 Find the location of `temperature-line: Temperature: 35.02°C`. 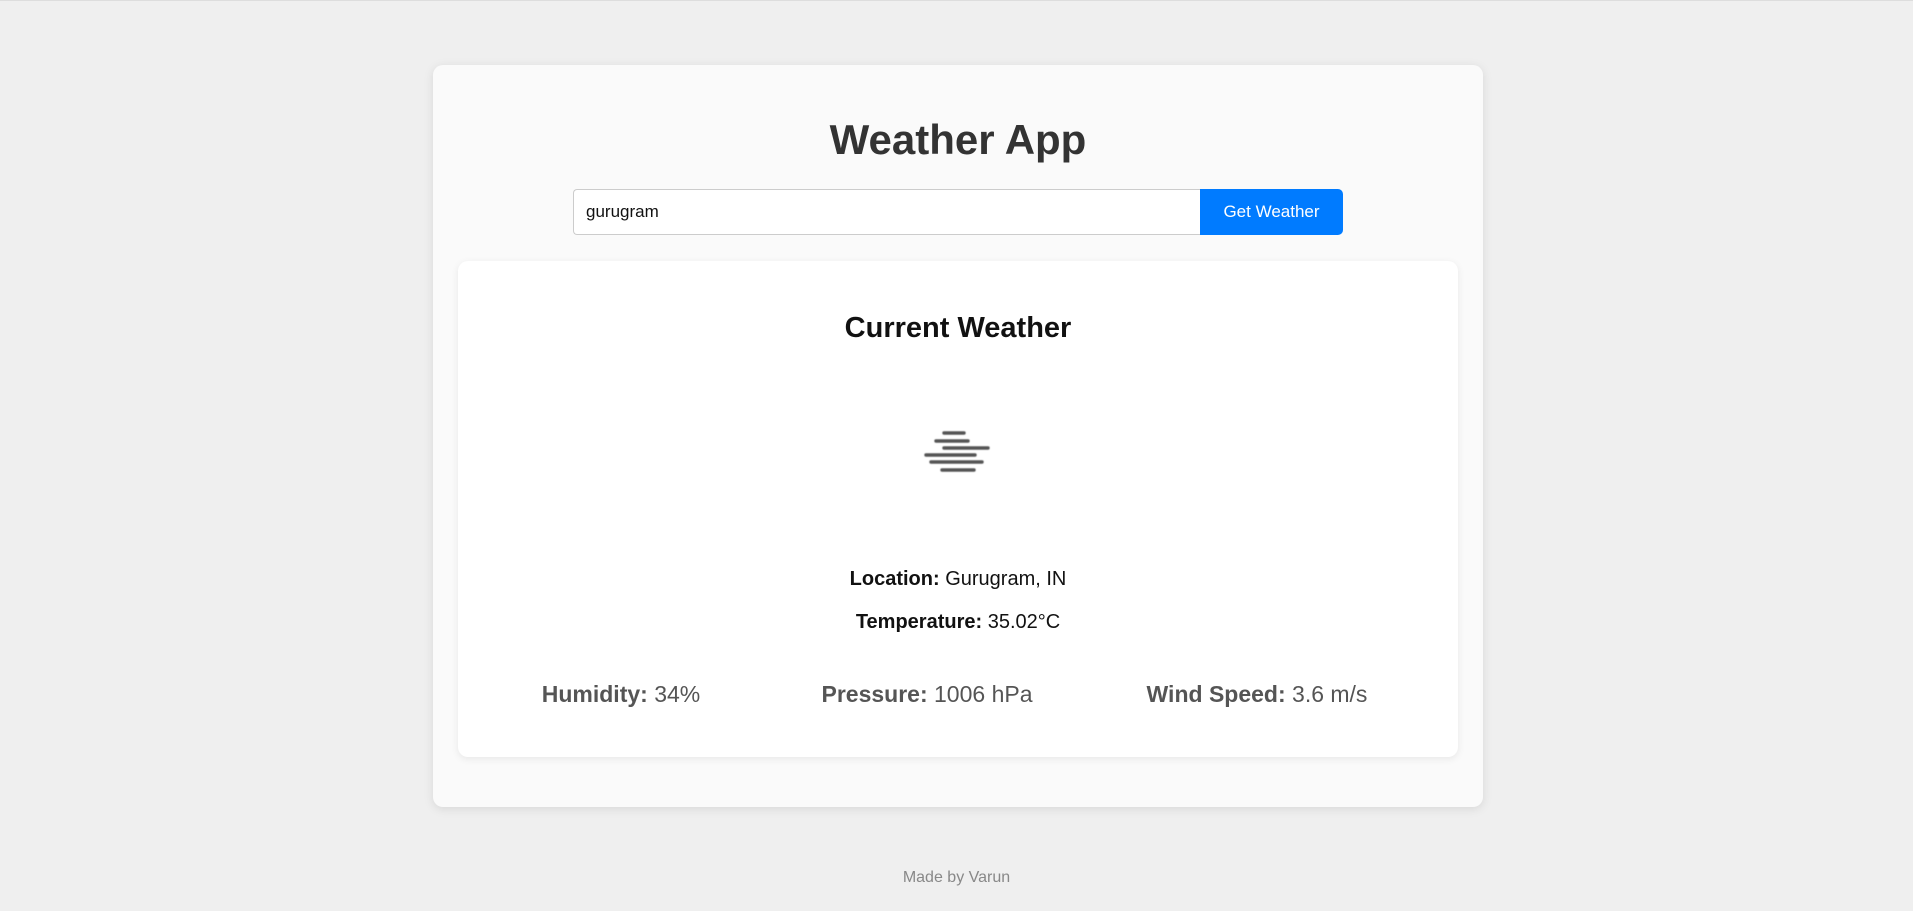

temperature-line: Temperature: 35.02°C is located at coordinates (958, 622).